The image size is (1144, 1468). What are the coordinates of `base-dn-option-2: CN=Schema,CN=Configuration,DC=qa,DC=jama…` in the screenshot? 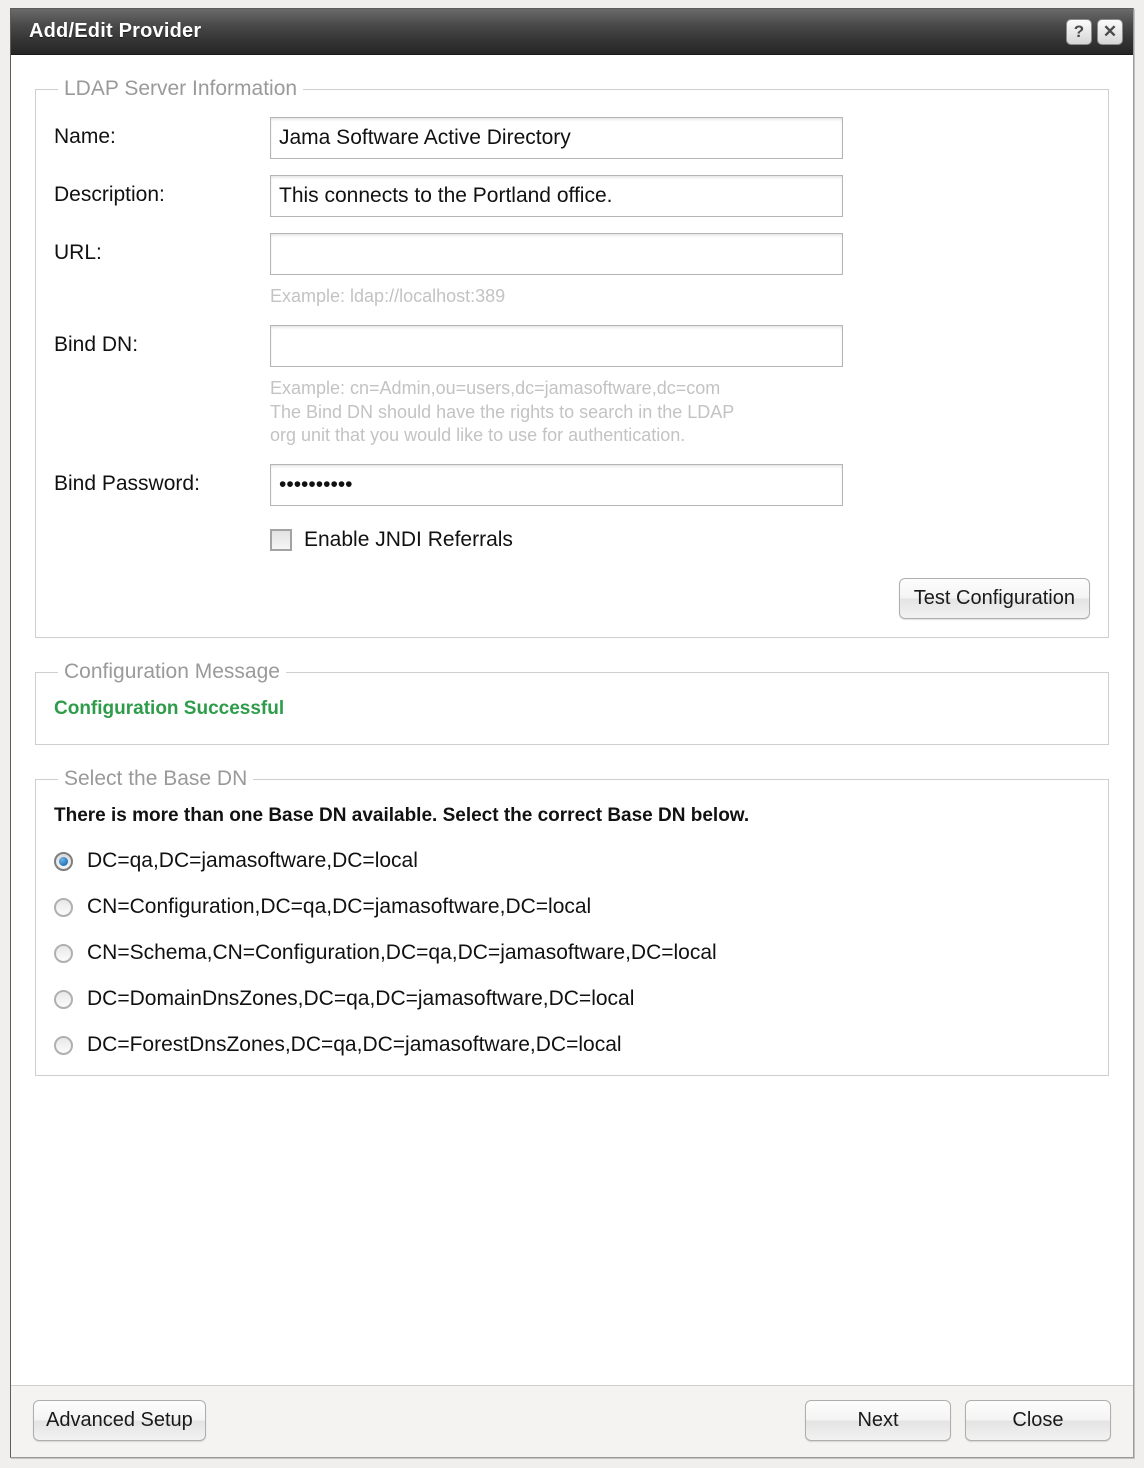 It's located at (572, 953).